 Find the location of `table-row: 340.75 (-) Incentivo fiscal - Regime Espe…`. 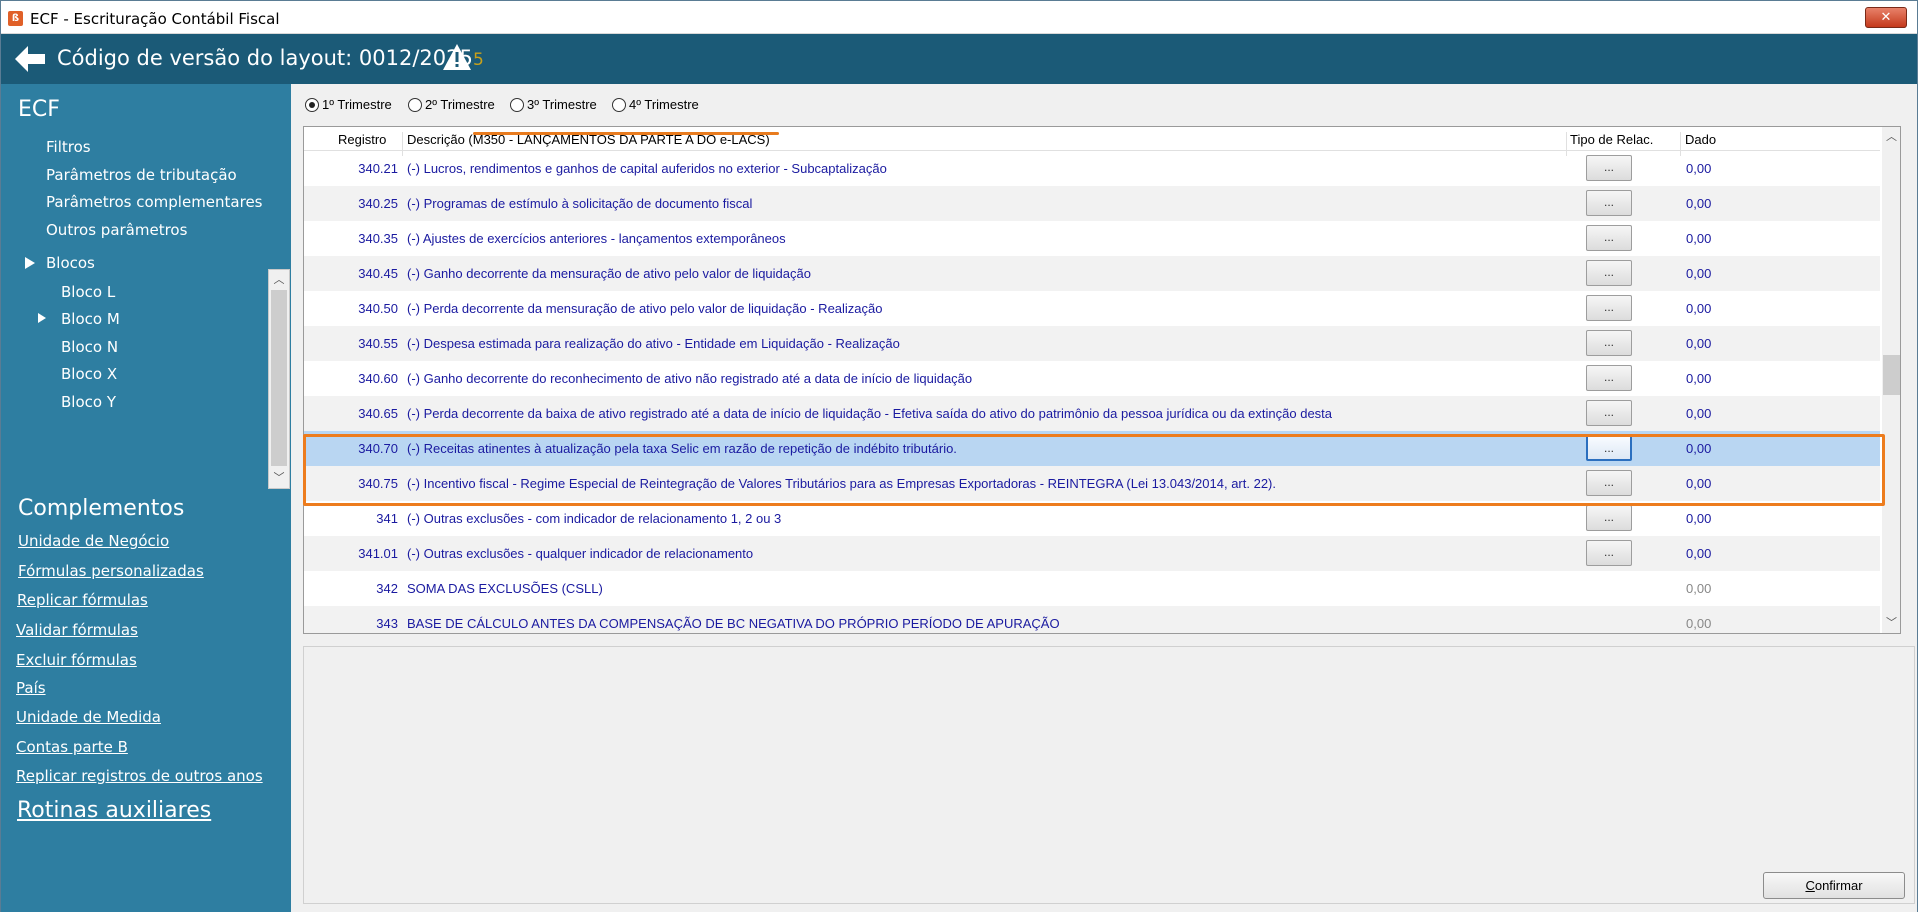

table-row: 340.75 (-) Incentivo fiscal - Regime Espe… is located at coordinates (1092, 483).